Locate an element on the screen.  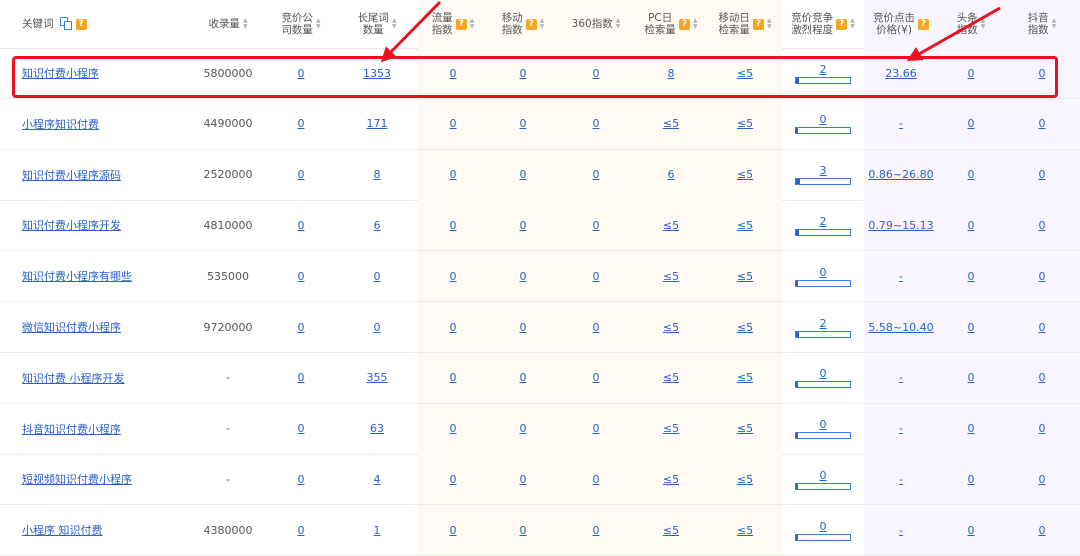
keyword-link: 知识付费小程序 is located at coordinates (60, 73).